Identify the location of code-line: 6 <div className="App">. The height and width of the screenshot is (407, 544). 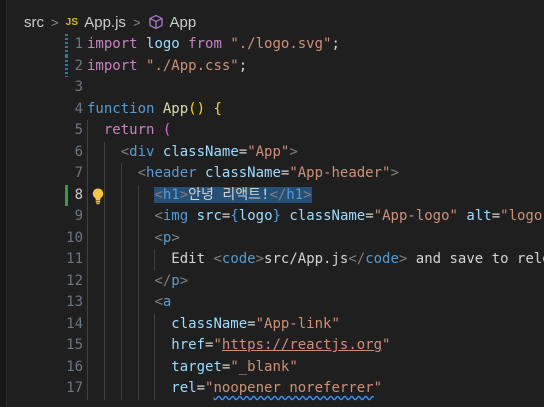
(275, 152).